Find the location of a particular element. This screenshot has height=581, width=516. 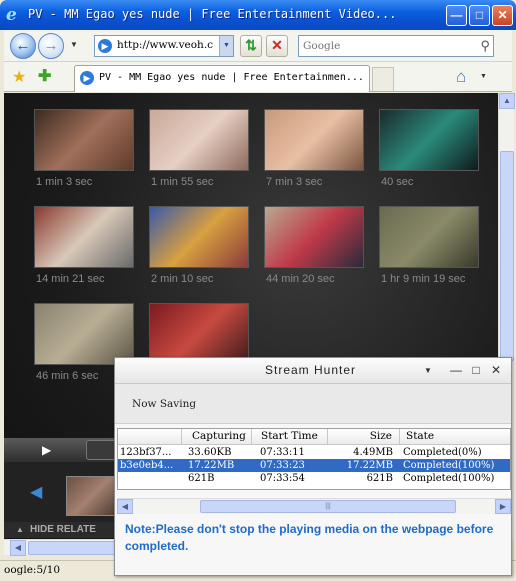

video-thumbnail: 1 min 55 sec is located at coordinates (199, 153).